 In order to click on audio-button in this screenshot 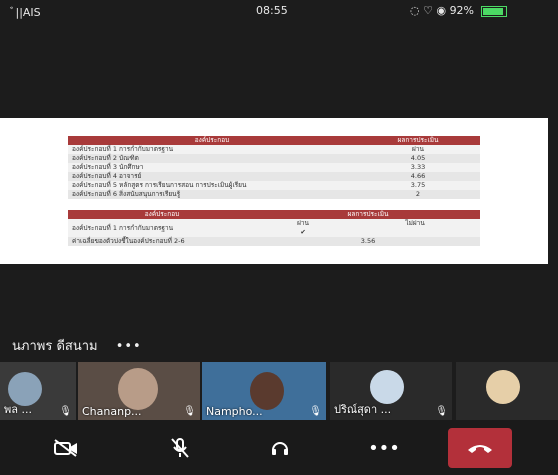, I will do `click(280, 448)`.